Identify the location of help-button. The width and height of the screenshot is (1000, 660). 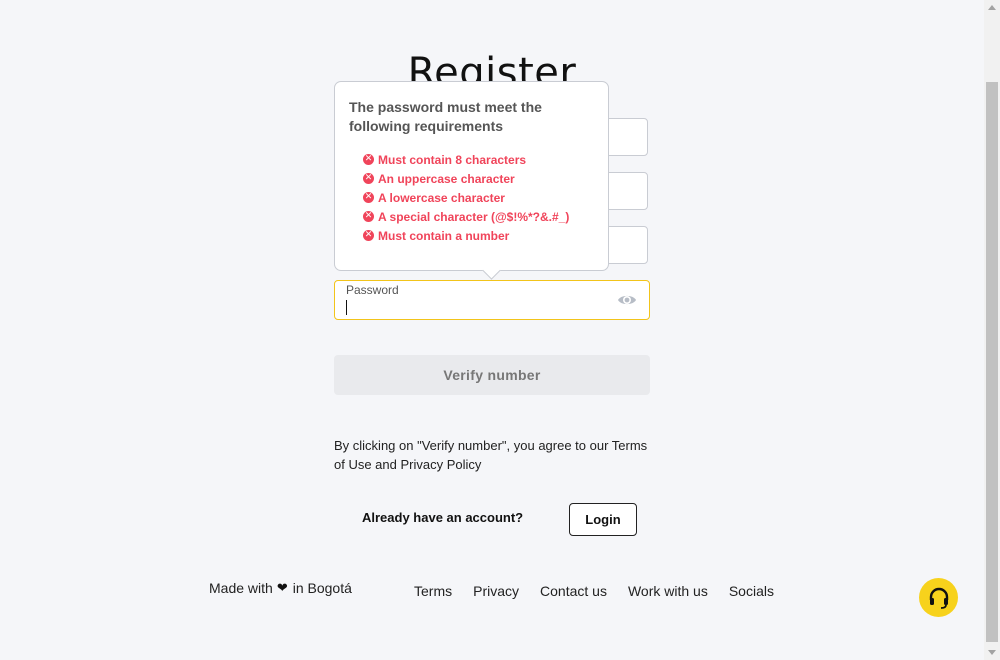
(938, 597).